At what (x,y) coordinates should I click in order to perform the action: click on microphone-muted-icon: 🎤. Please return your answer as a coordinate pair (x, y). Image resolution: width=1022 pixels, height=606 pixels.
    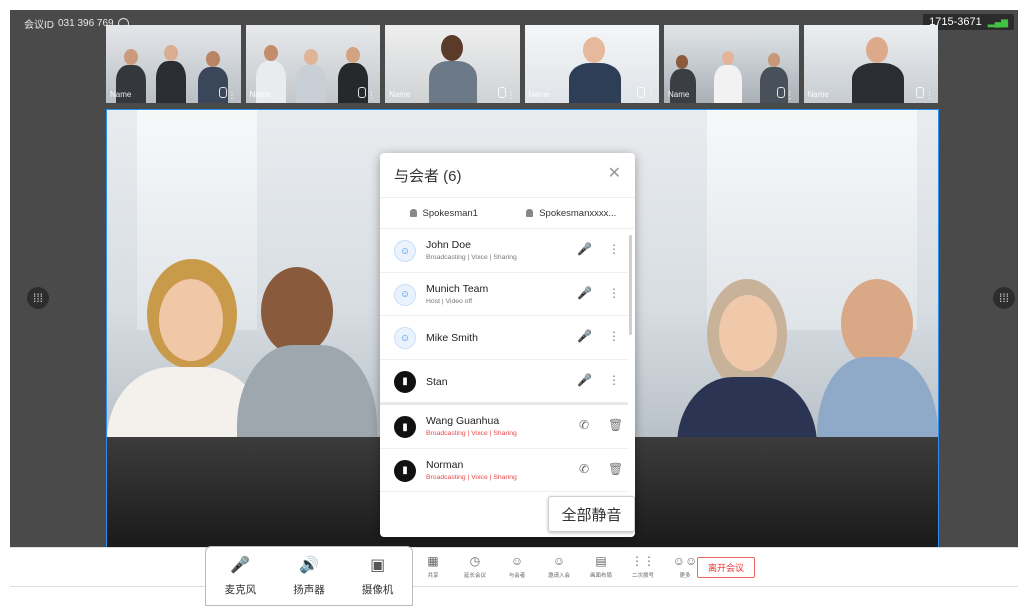
    Looking at the image, I should click on (584, 293).